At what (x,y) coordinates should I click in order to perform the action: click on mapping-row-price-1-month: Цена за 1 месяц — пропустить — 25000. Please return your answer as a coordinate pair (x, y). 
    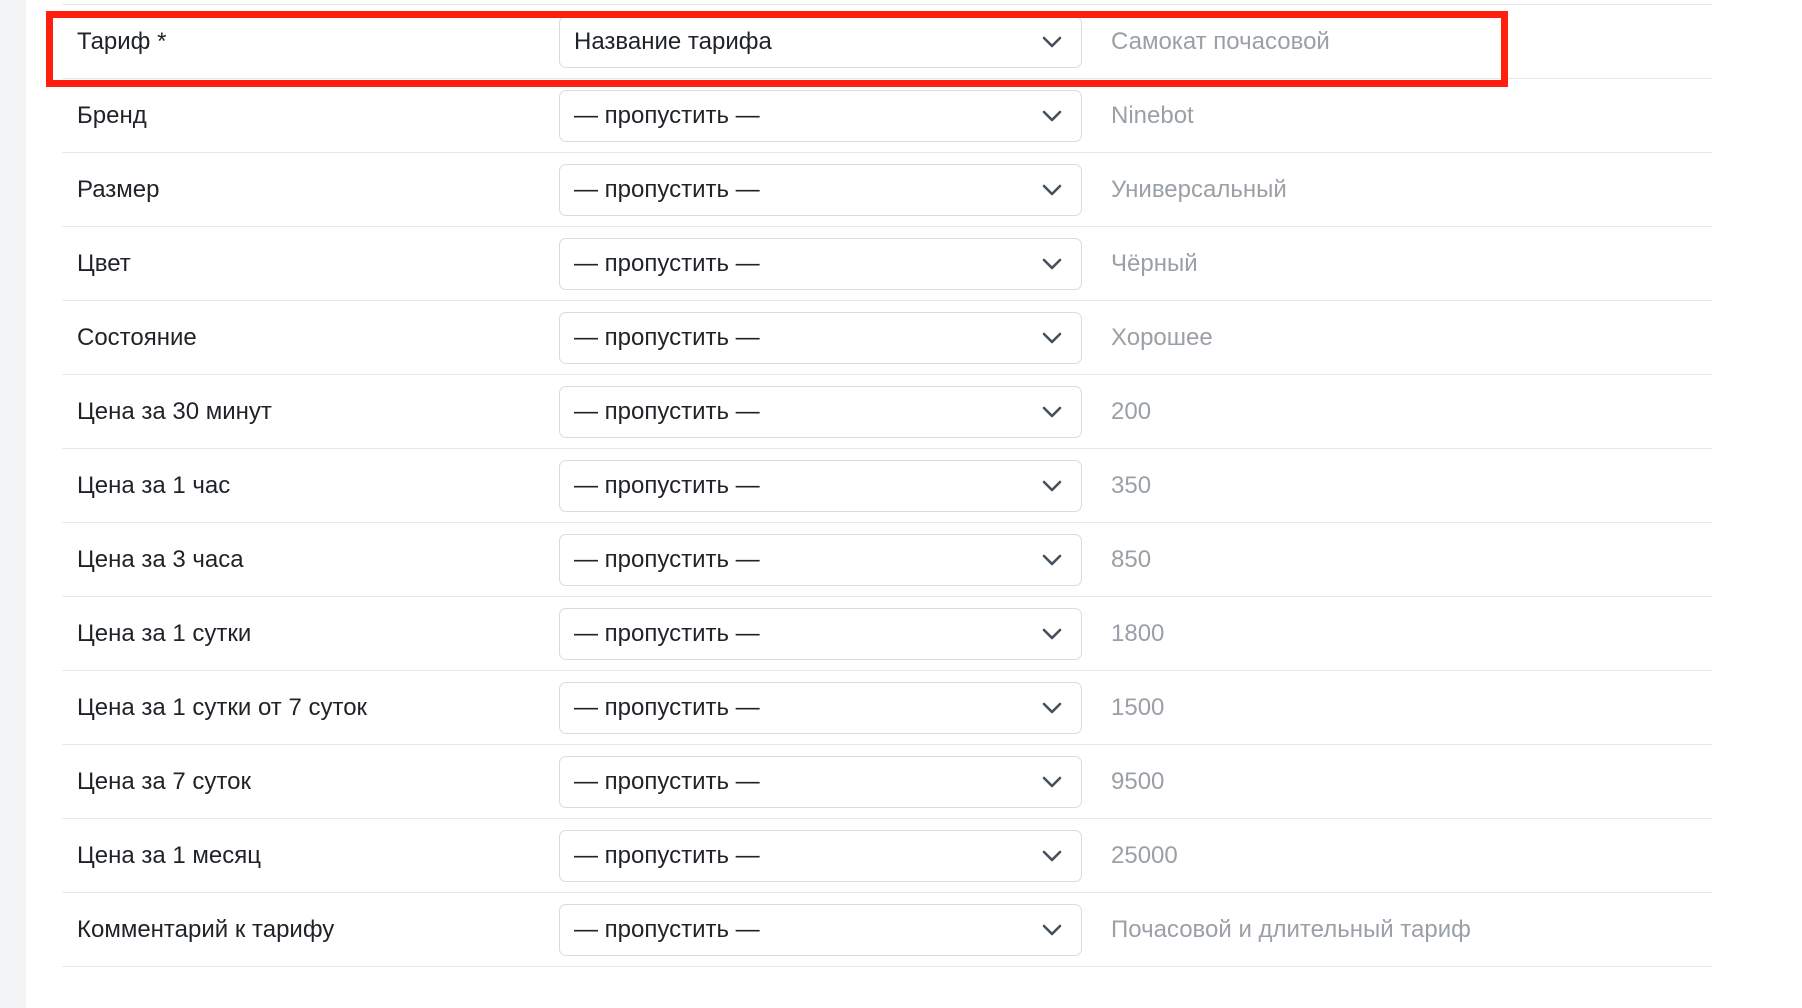
    Looking at the image, I should click on (887, 856).